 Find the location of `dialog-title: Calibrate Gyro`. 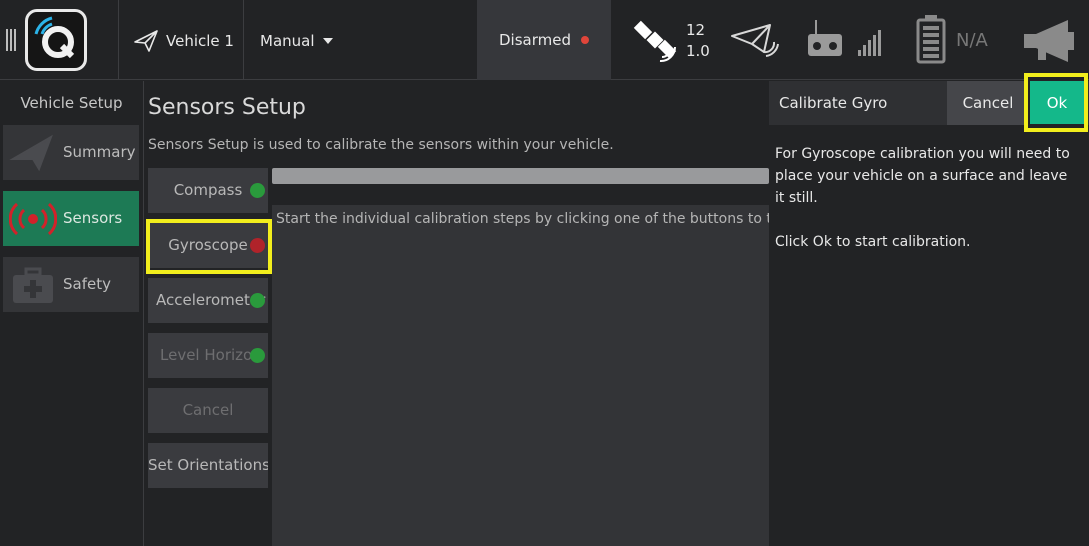

dialog-title: Calibrate Gyro is located at coordinates (833, 103).